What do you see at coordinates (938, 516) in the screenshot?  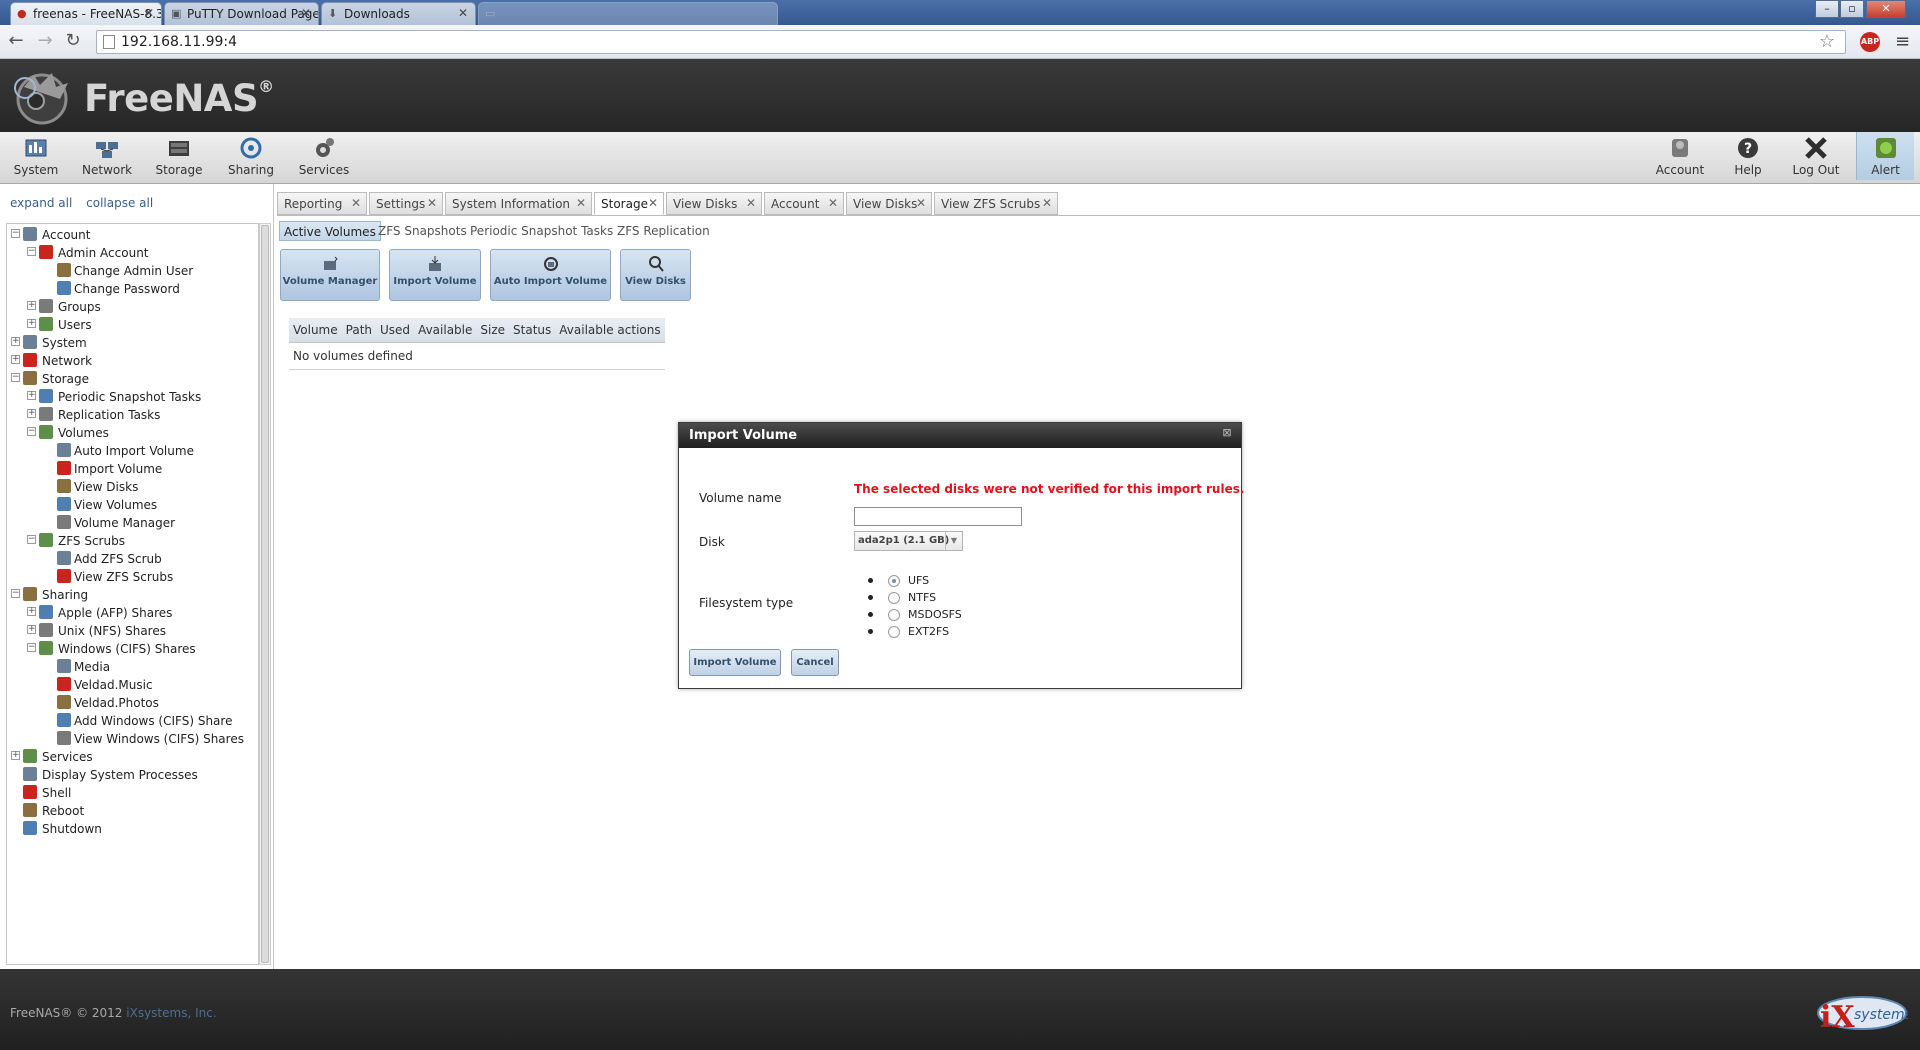 I see `volume-name-input` at bounding box center [938, 516].